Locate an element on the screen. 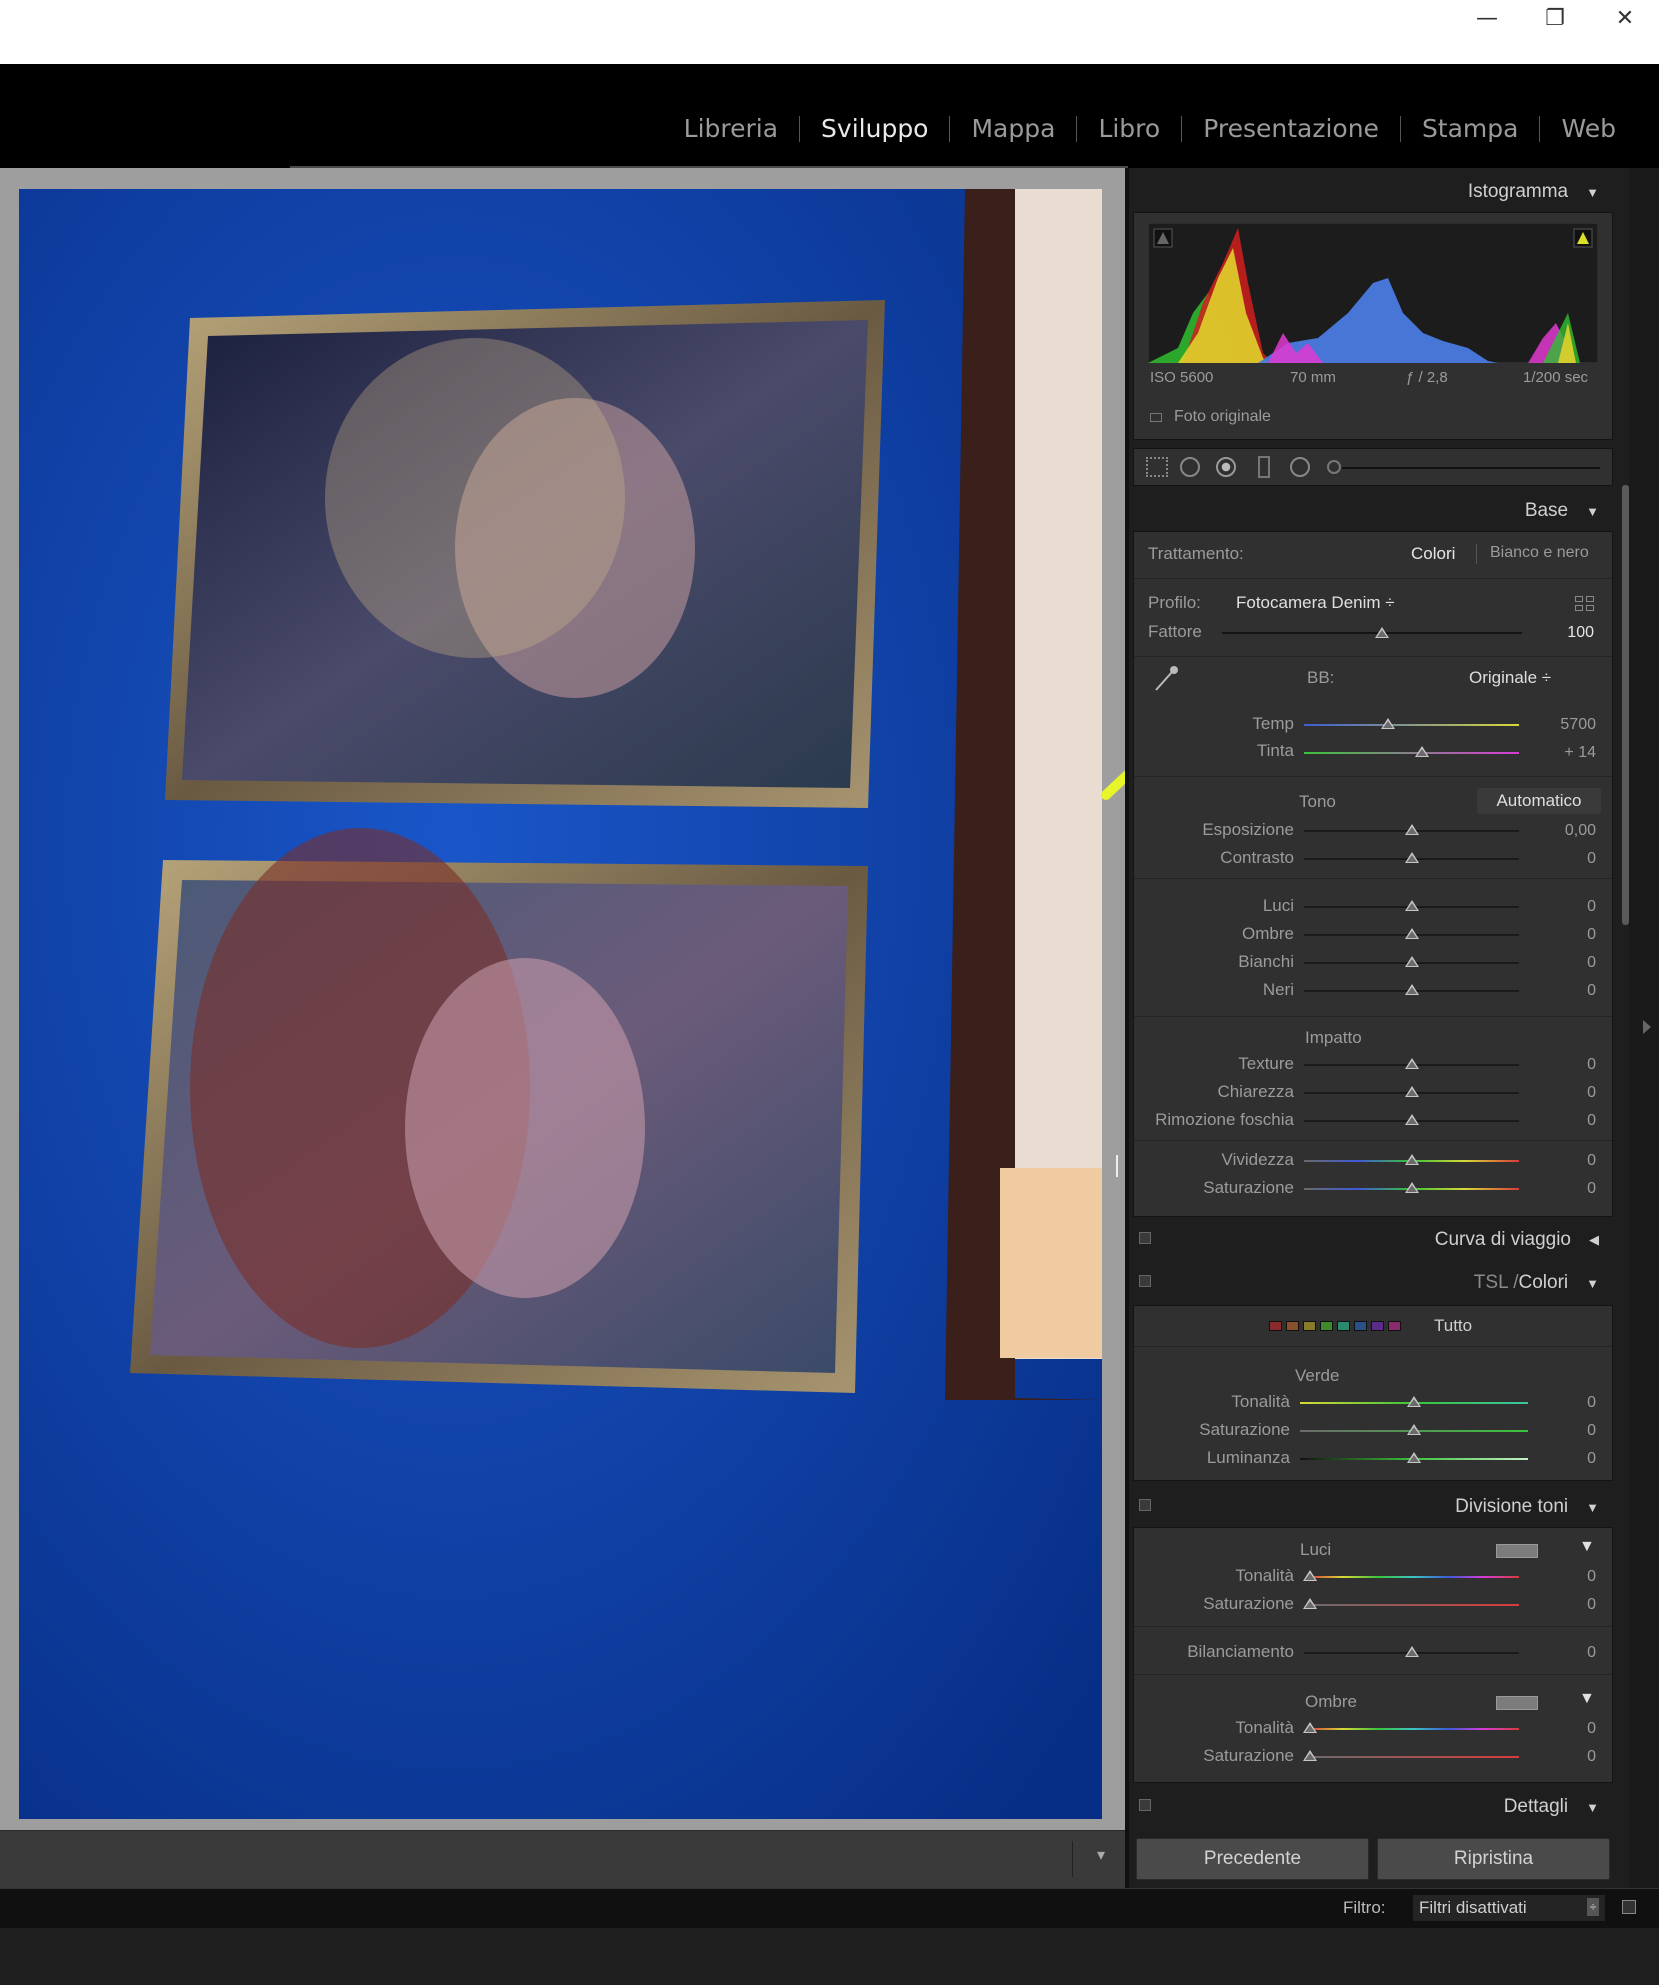  hsl-title: Colori is located at coordinates (1544, 1283).